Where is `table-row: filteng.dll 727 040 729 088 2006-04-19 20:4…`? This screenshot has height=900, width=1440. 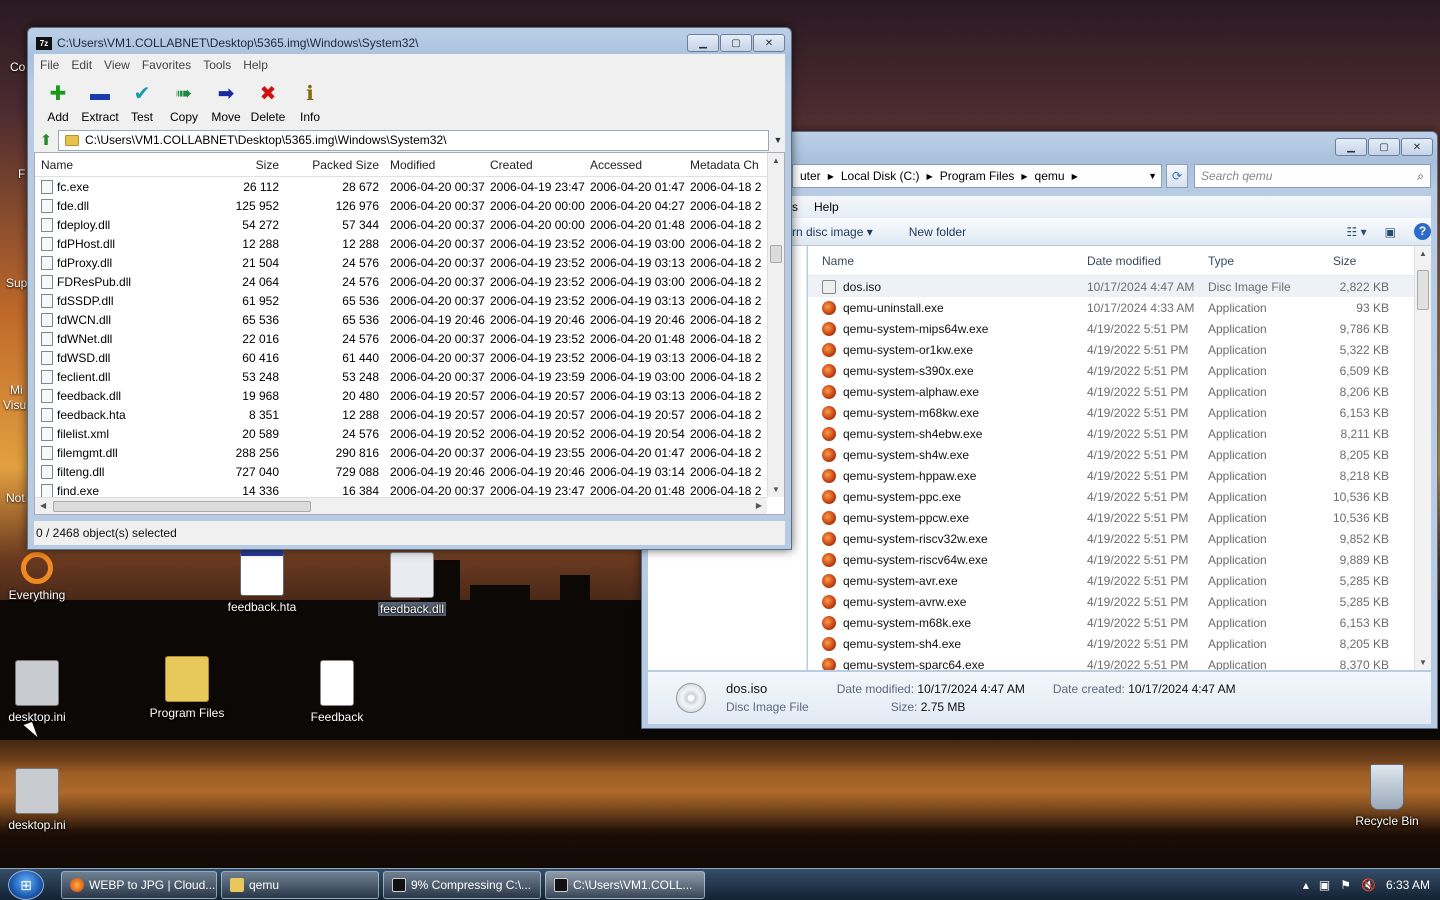 table-row: filteng.dll 727 040 729 088 2006-04-19 20:4… is located at coordinates (409, 471).